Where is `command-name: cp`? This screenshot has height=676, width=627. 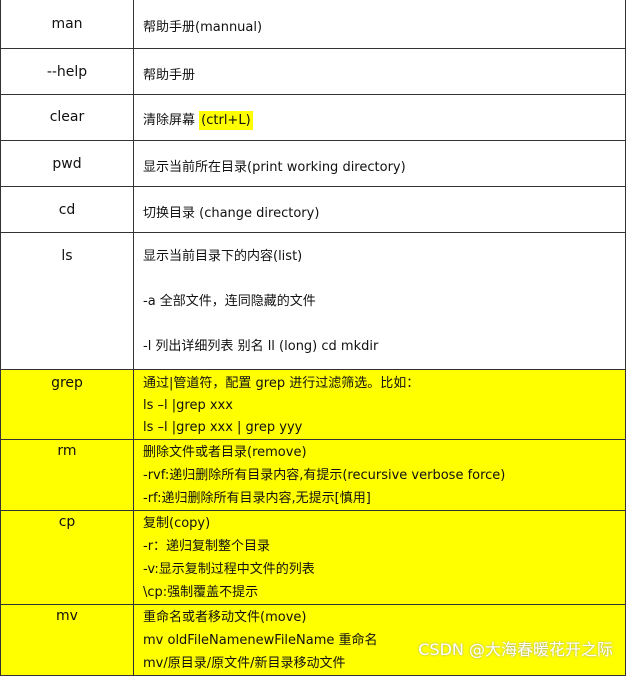
command-name: cp is located at coordinates (67, 522).